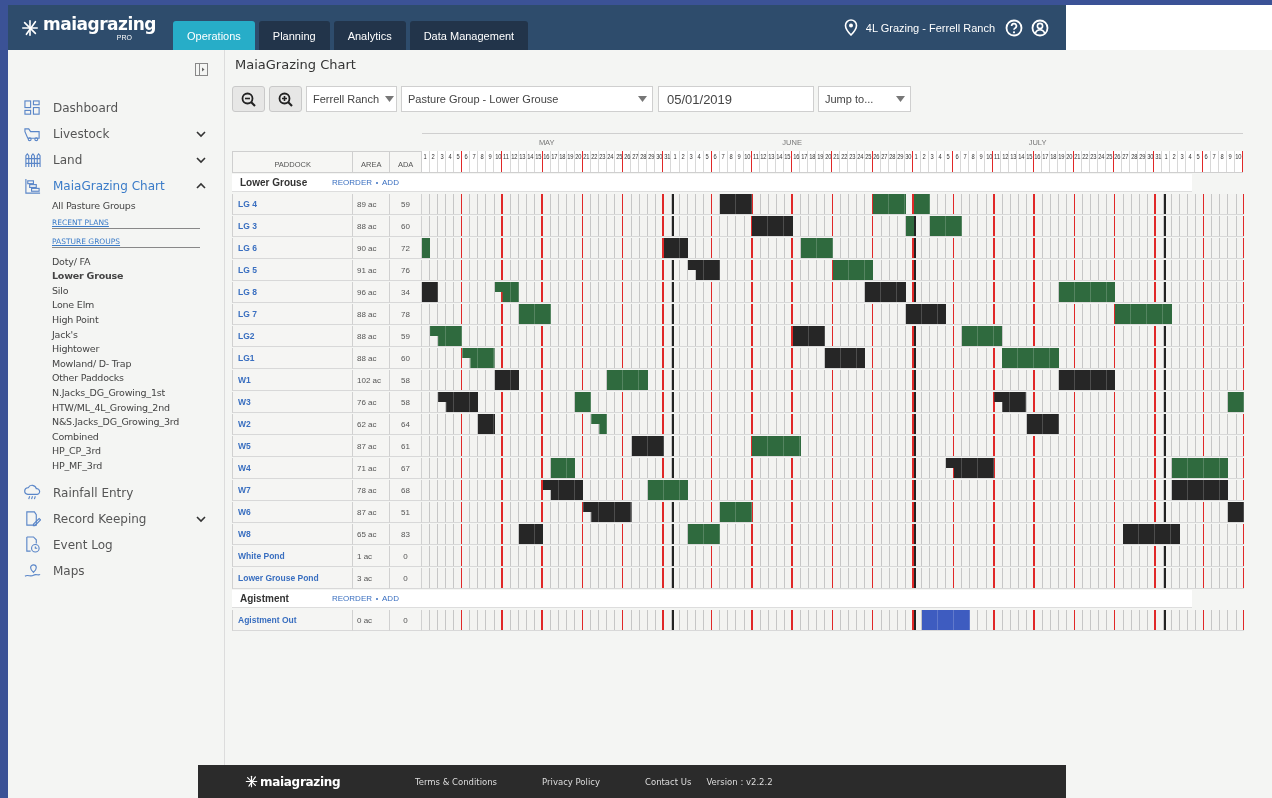 This screenshot has height=798, width=1272. What do you see at coordinates (973, 156) in the screenshot?
I see `day-label: 8` at bounding box center [973, 156].